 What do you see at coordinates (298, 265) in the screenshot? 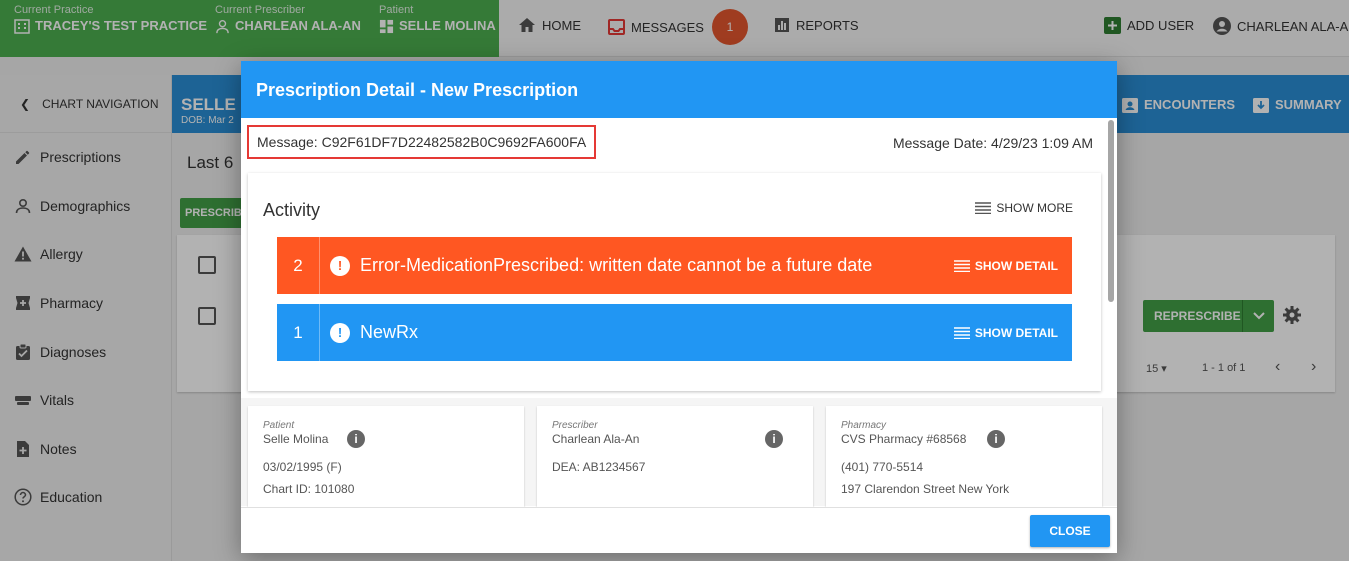
I see `activity-row-number: 2` at bounding box center [298, 265].